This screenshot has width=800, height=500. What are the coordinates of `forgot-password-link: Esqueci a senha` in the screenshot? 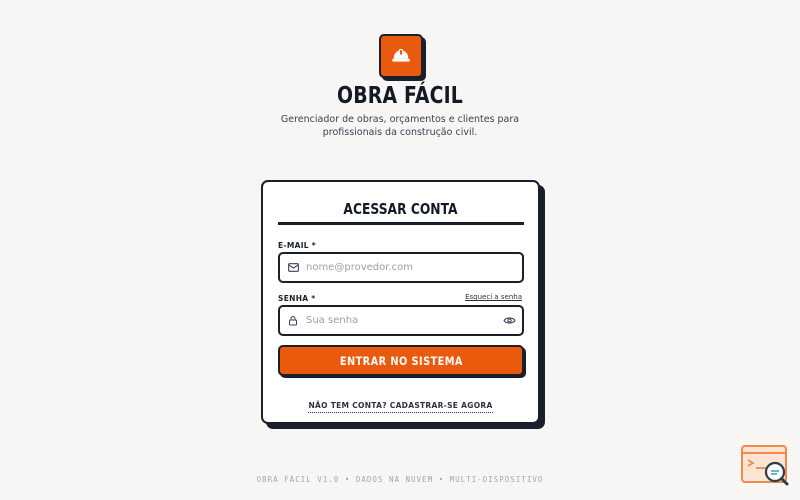 It's located at (493, 297).